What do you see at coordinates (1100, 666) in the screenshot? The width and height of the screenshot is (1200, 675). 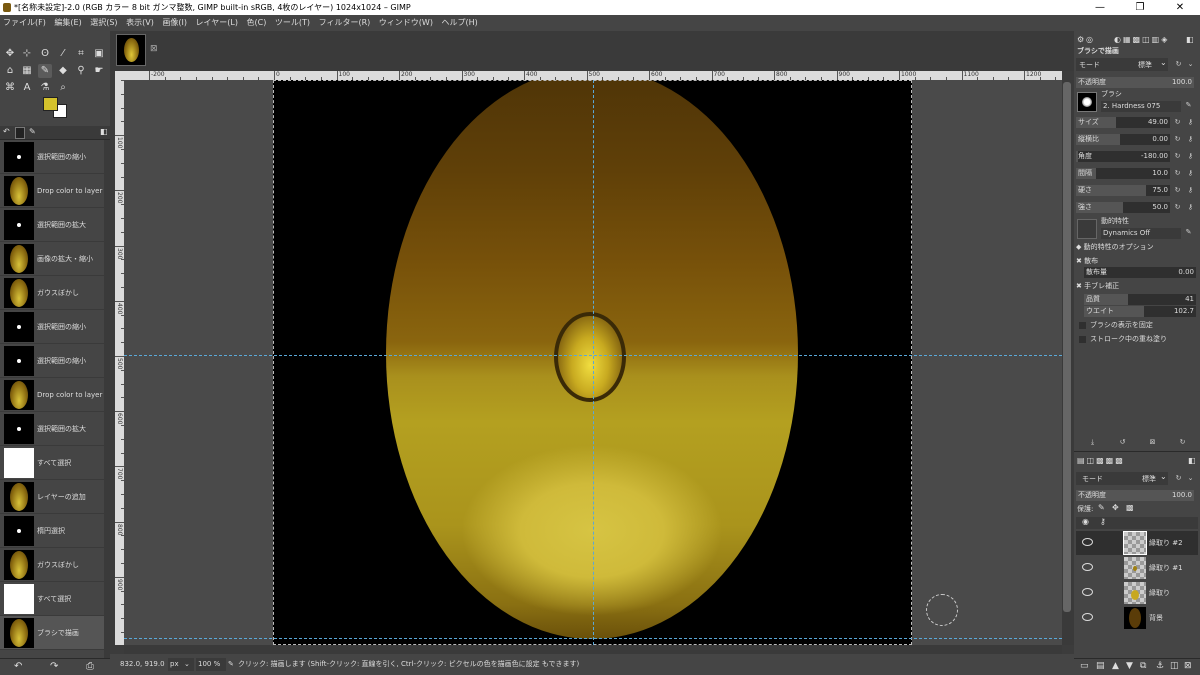 I see `new-group-icon: ▤` at bounding box center [1100, 666].